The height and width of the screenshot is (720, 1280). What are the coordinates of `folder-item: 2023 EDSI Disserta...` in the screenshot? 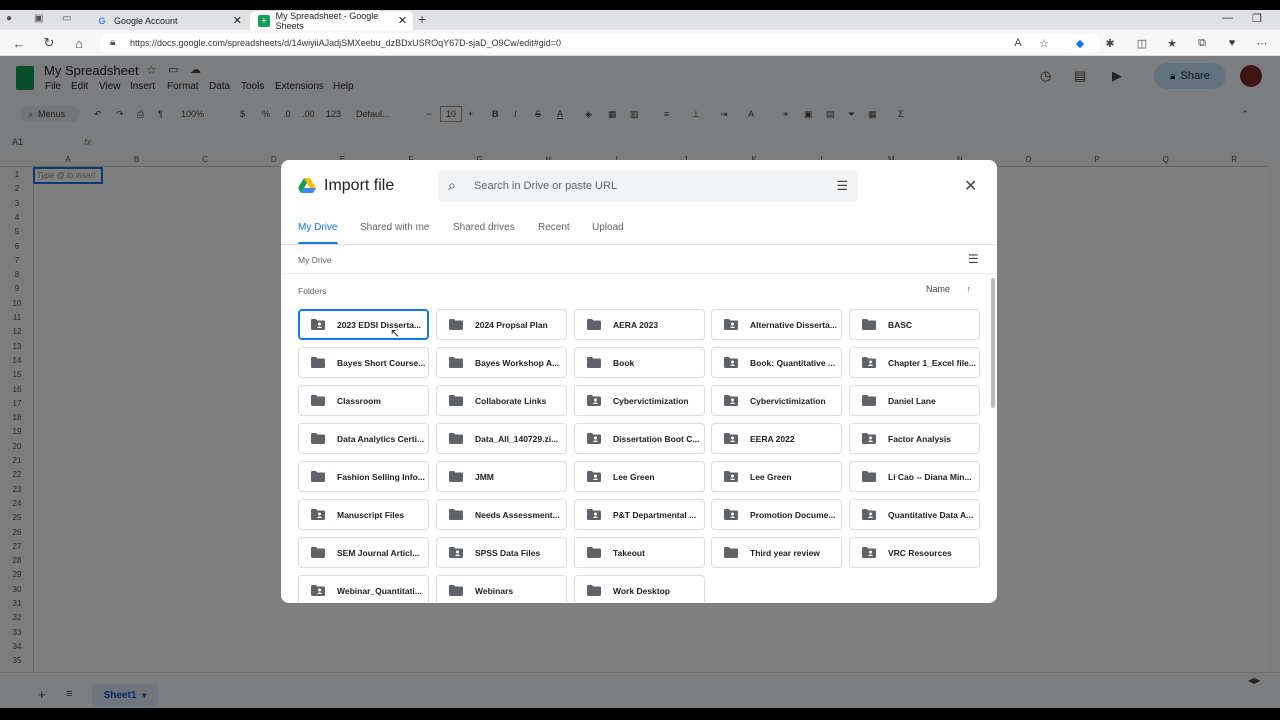 It's located at (363, 324).